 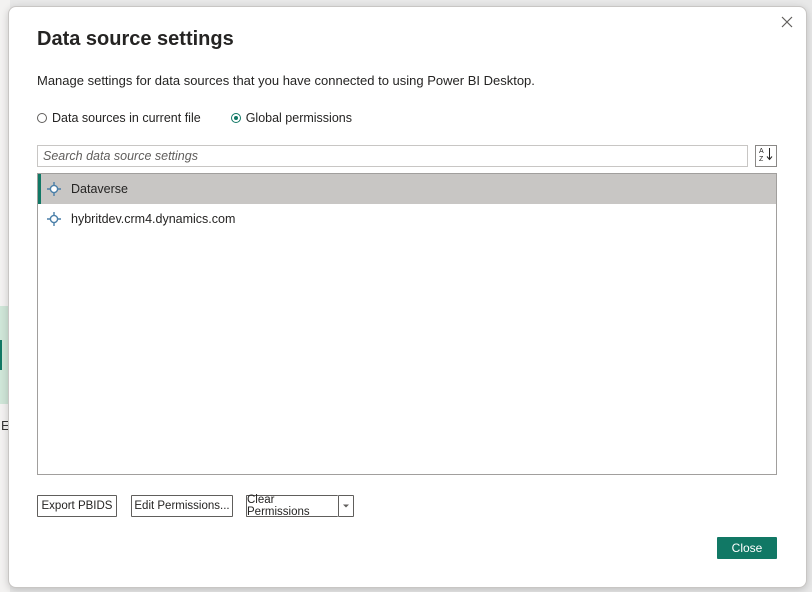 What do you see at coordinates (298, 118) in the screenshot?
I see `radio-global-permissions-label: Global permissions` at bounding box center [298, 118].